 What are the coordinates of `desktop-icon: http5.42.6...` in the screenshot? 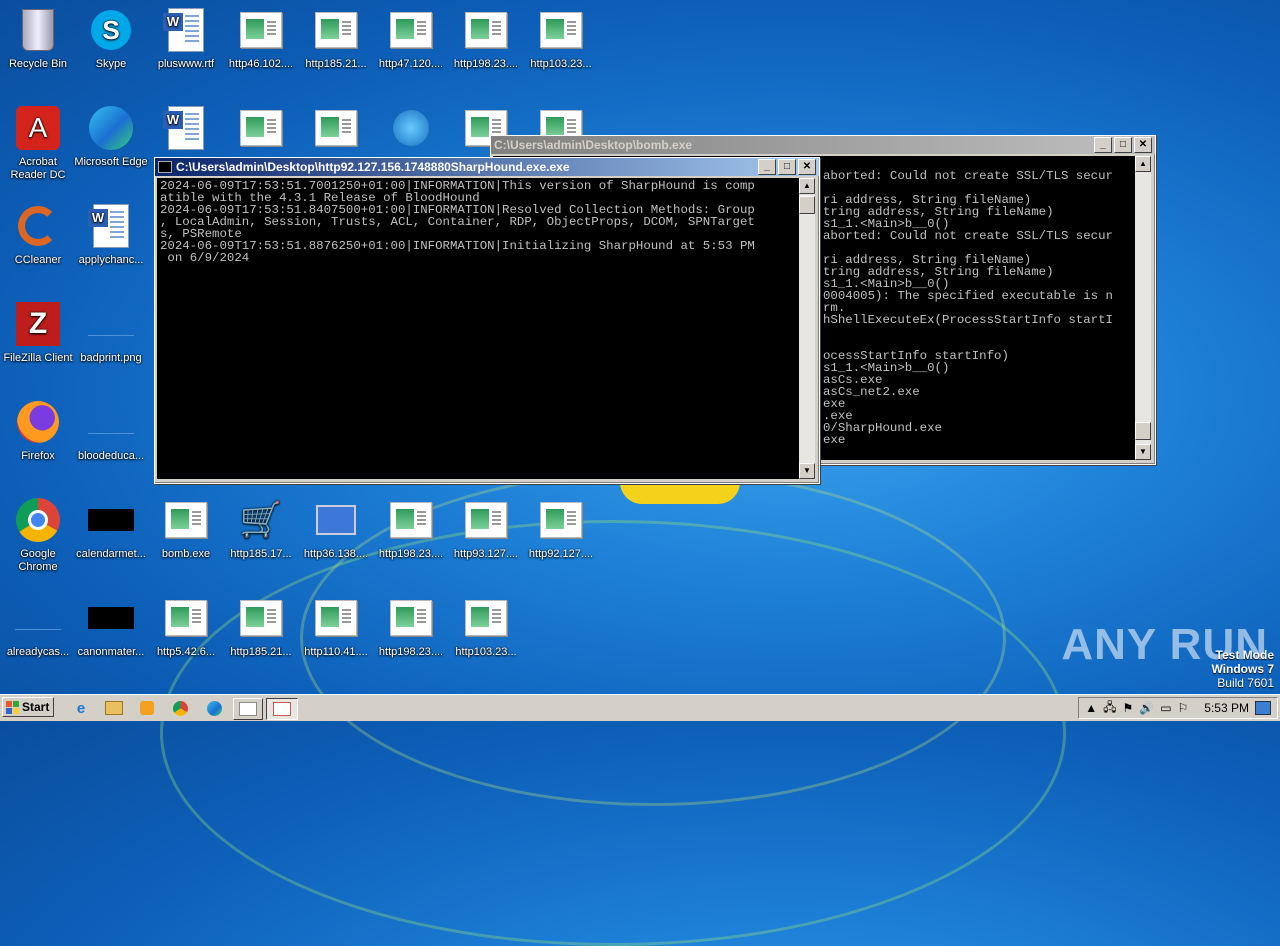 It's located at (186, 626).